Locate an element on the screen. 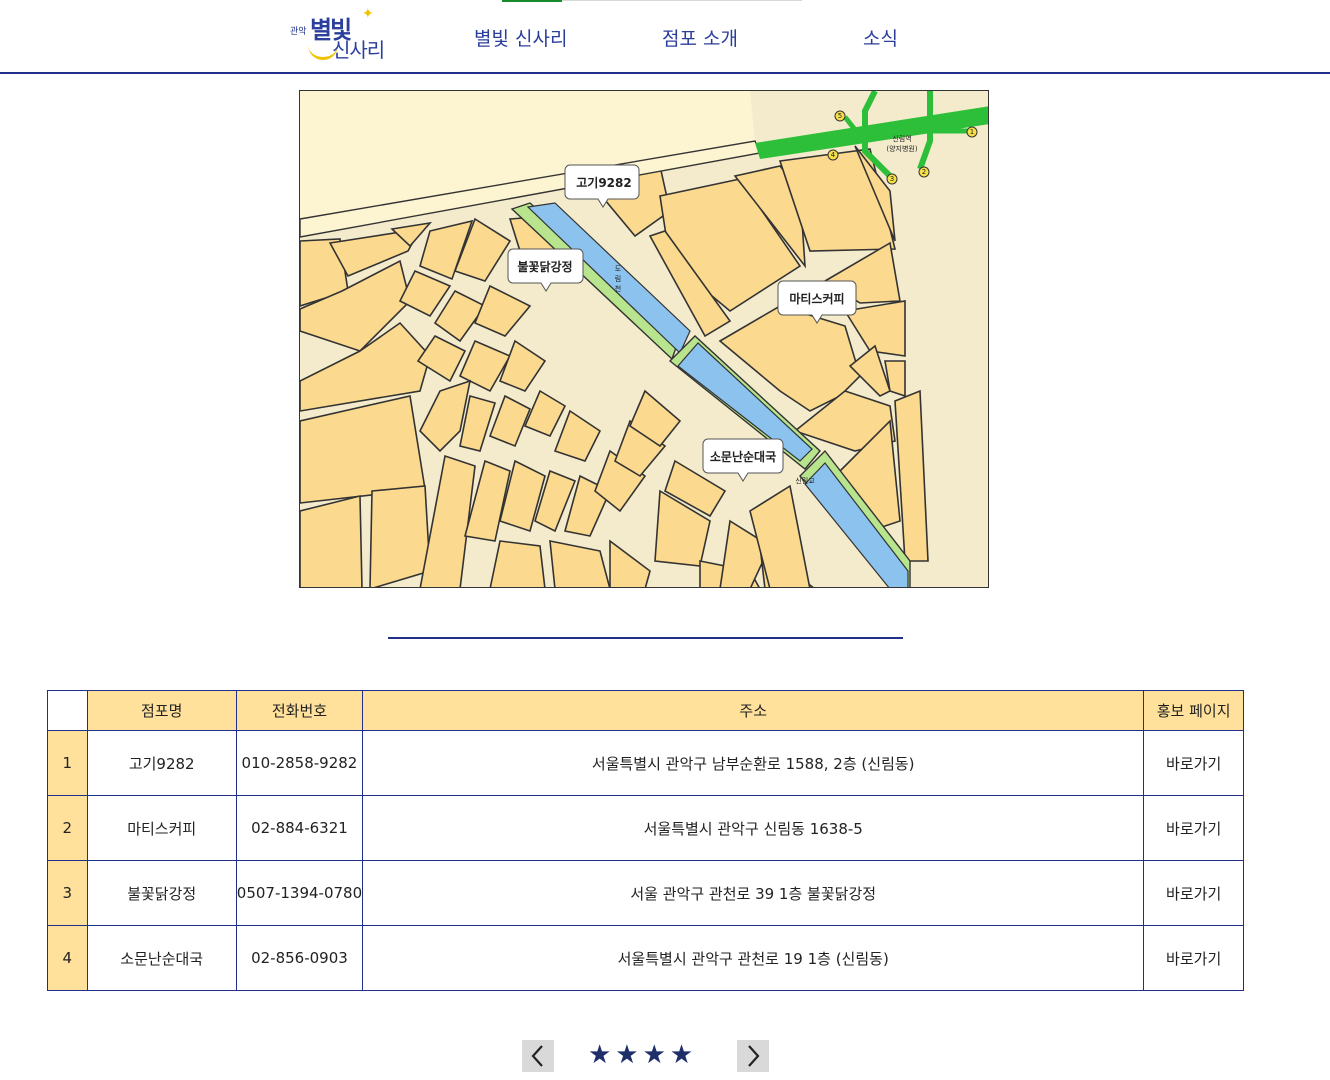  nav-item-stores: 점포 소개 is located at coordinates (700, 37).